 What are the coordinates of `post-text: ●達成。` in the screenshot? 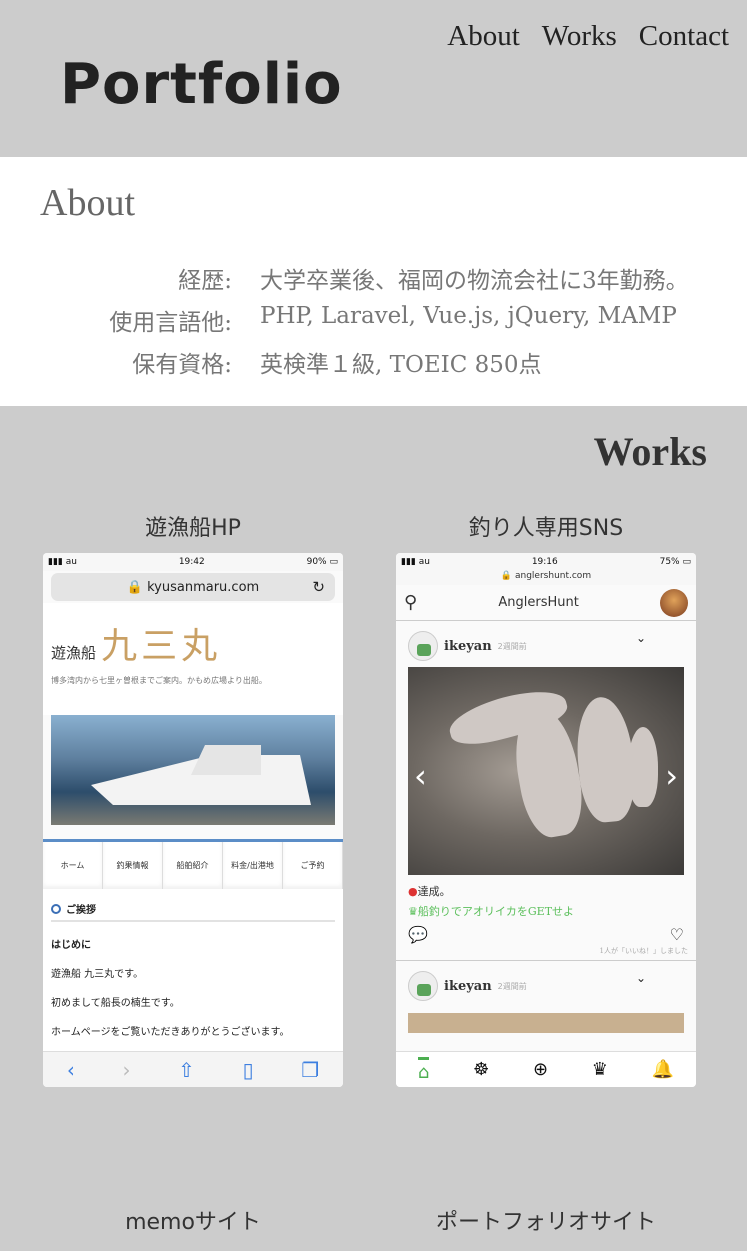 It's located at (546, 887).